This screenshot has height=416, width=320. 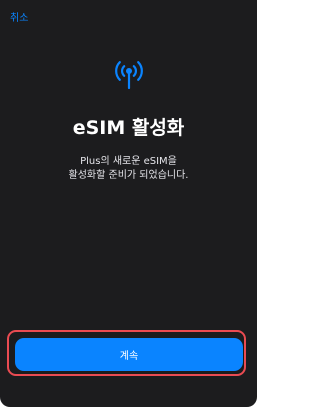 I want to click on continue-button-label: 계속, so click(x=129, y=356).